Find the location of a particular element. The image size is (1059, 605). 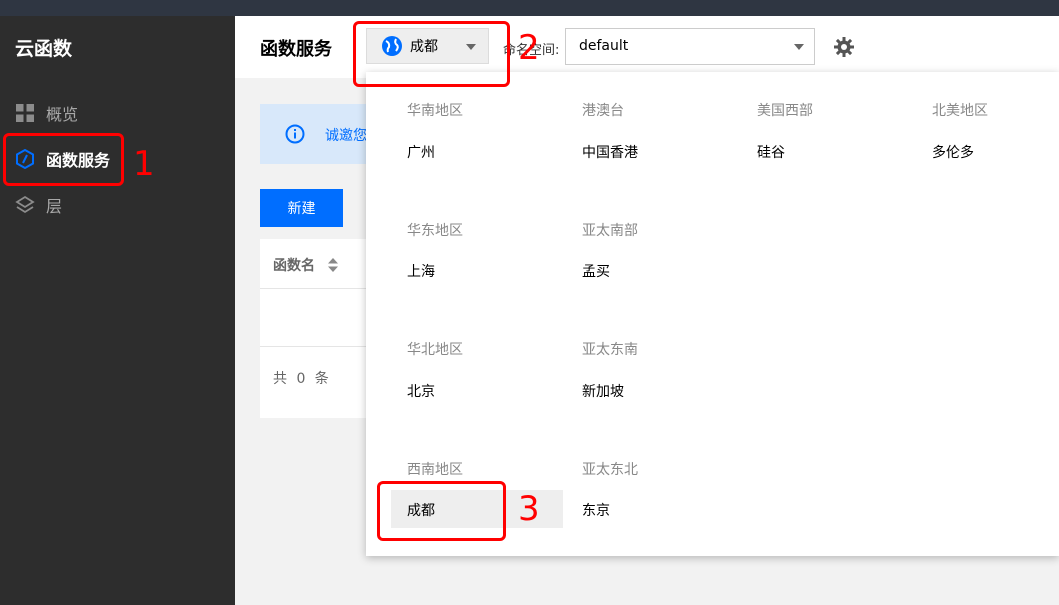

top-bar is located at coordinates (529, 8).